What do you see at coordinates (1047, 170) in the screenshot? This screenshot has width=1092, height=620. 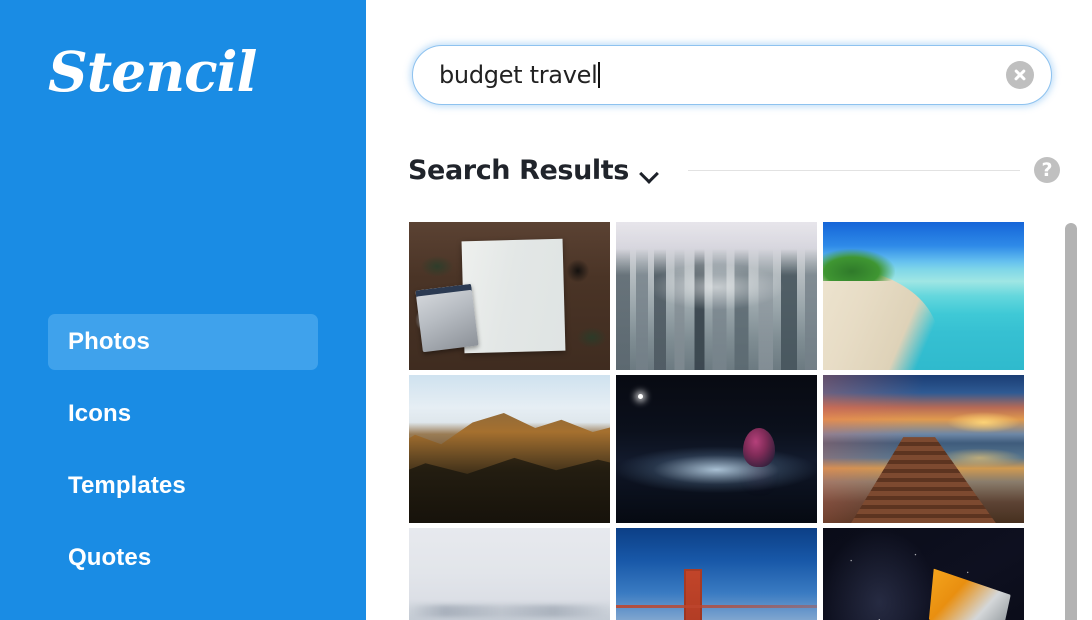 I see `question-mark-icon: ?` at bounding box center [1047, 170].